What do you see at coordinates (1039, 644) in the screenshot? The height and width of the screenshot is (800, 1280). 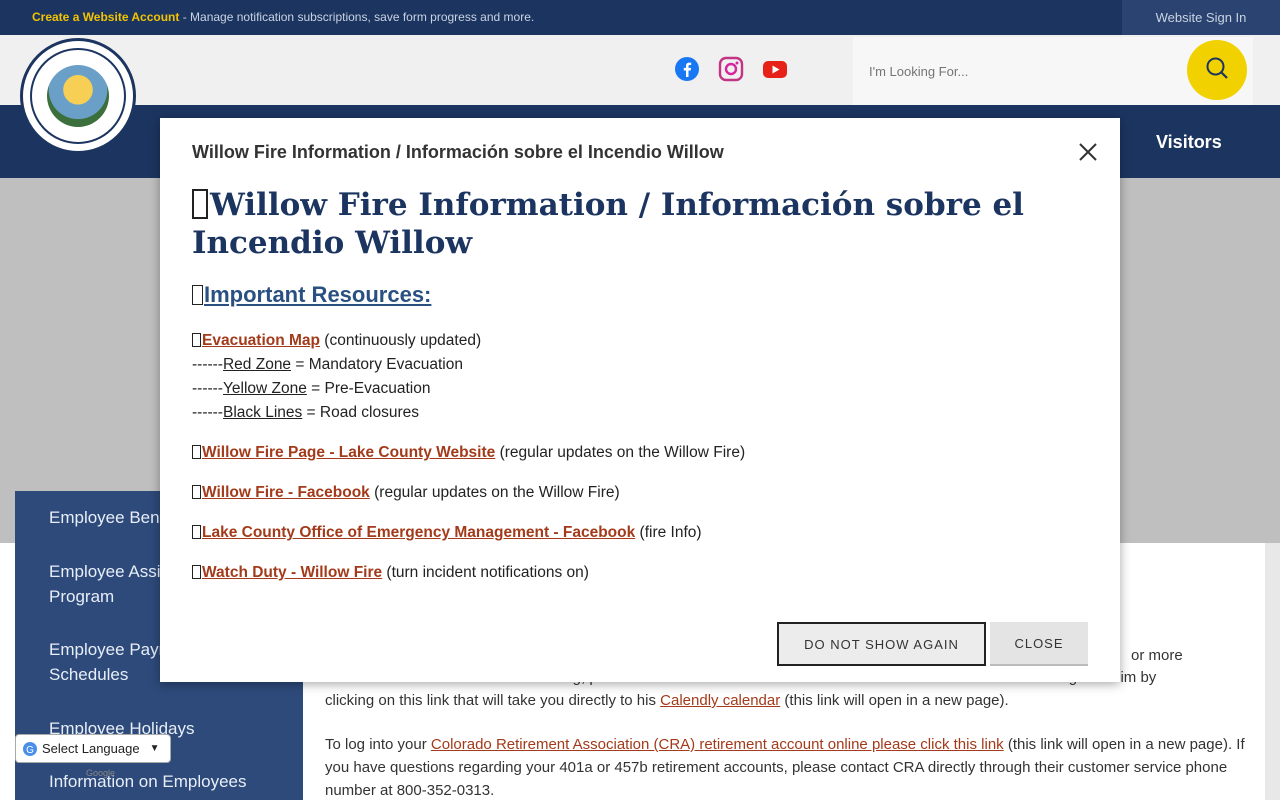 I see `close-button: CLOSE` at bounding box center [1039, 644].